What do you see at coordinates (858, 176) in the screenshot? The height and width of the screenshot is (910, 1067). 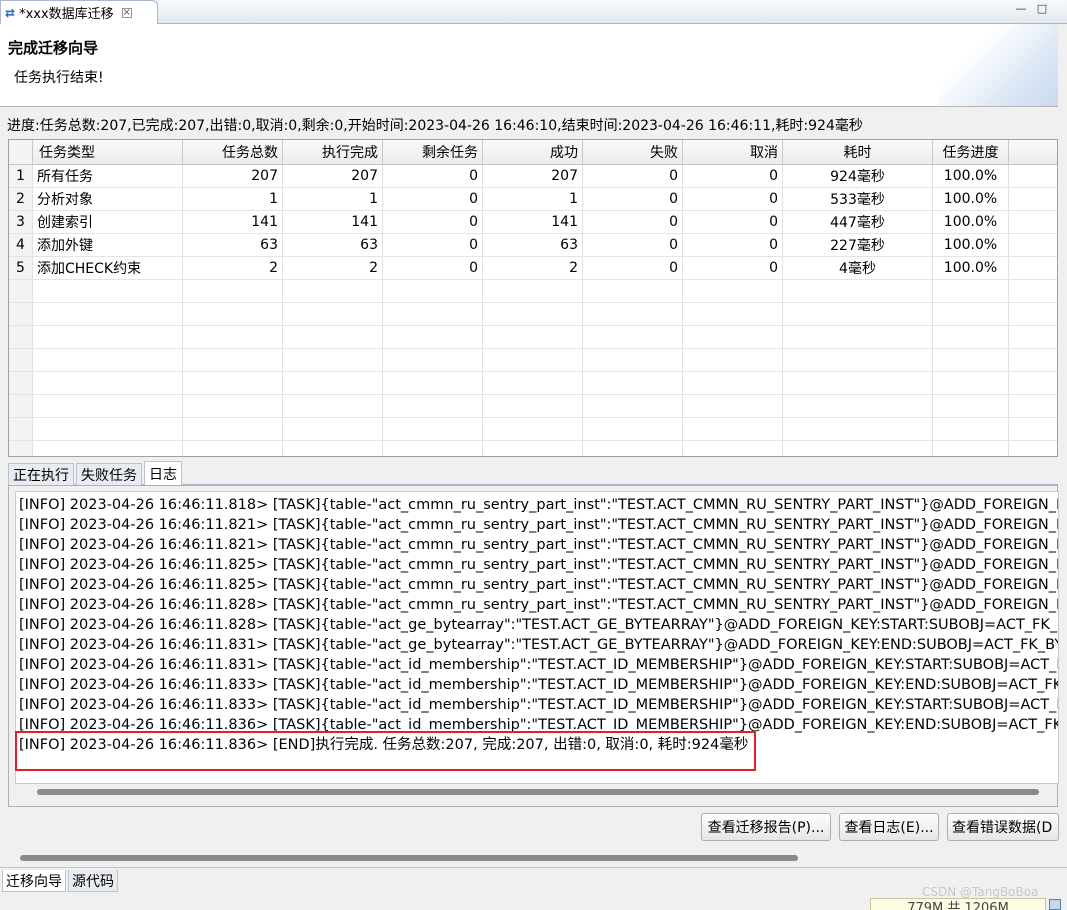 I see `elapsed-cell: 924毫秒` at bounding box center [858, 176].